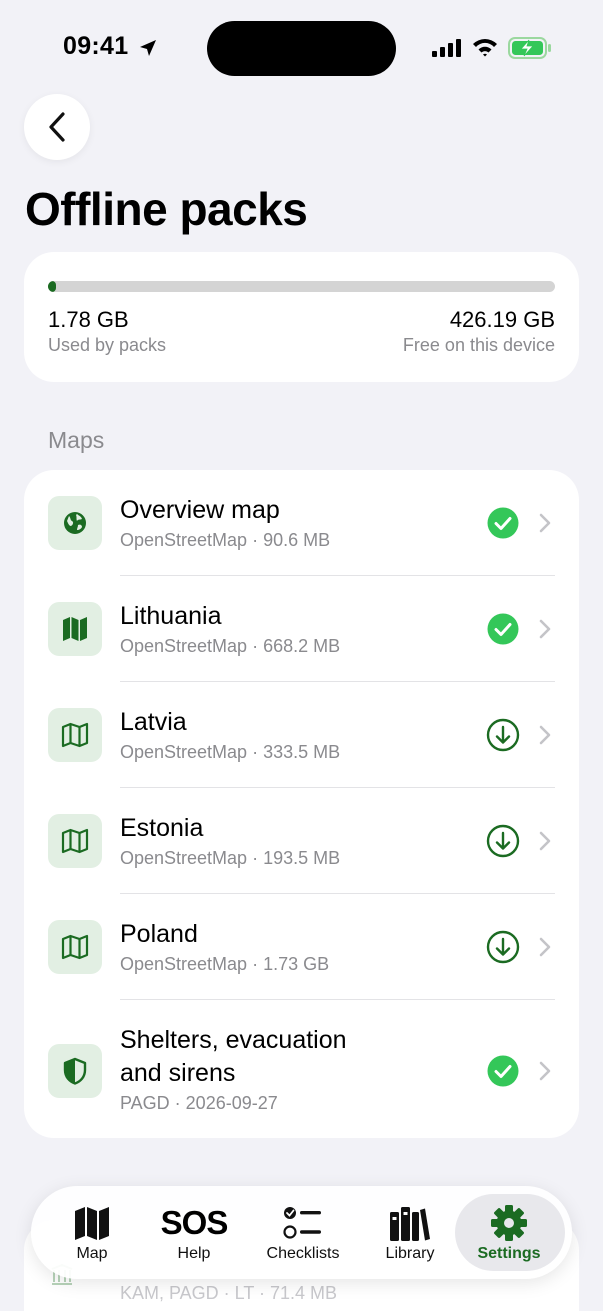 The height and width of the screenshot is (1311, 603). I want to click on list-item: Overview map OpenStreetMap · 90.6 MB, so click(301, 523).